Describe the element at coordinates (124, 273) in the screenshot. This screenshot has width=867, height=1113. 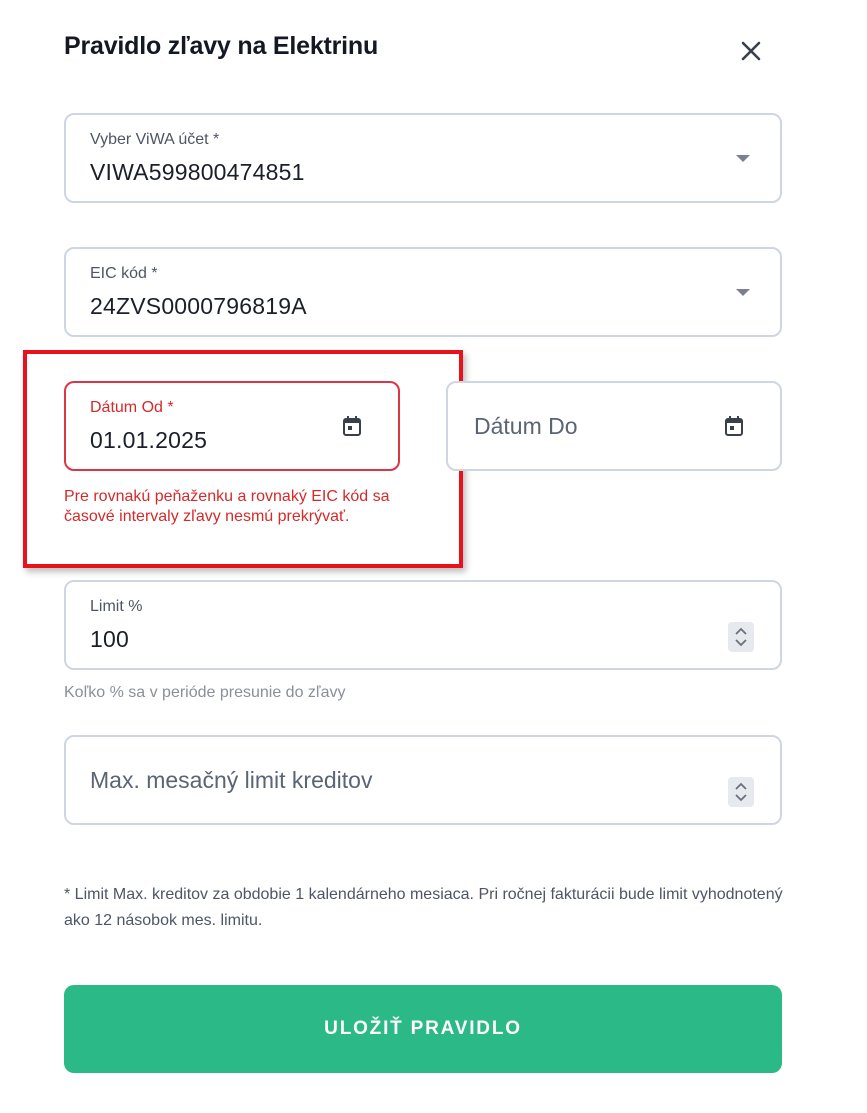
I see `eic-code-label: EIC kód *` at that location.